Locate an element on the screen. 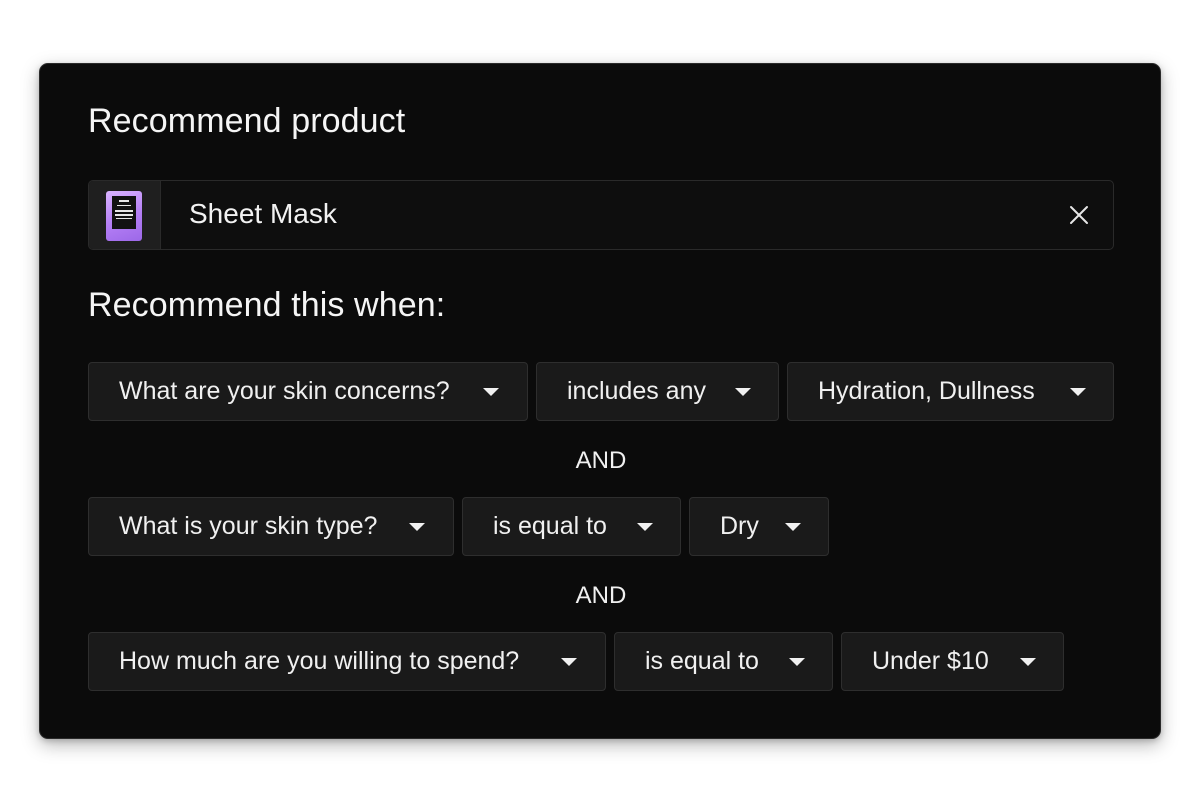 The height and width of the screenshot is (800, 1200). rule-2-operator-dropdown: is equal to is located at coordinates (571, 526).